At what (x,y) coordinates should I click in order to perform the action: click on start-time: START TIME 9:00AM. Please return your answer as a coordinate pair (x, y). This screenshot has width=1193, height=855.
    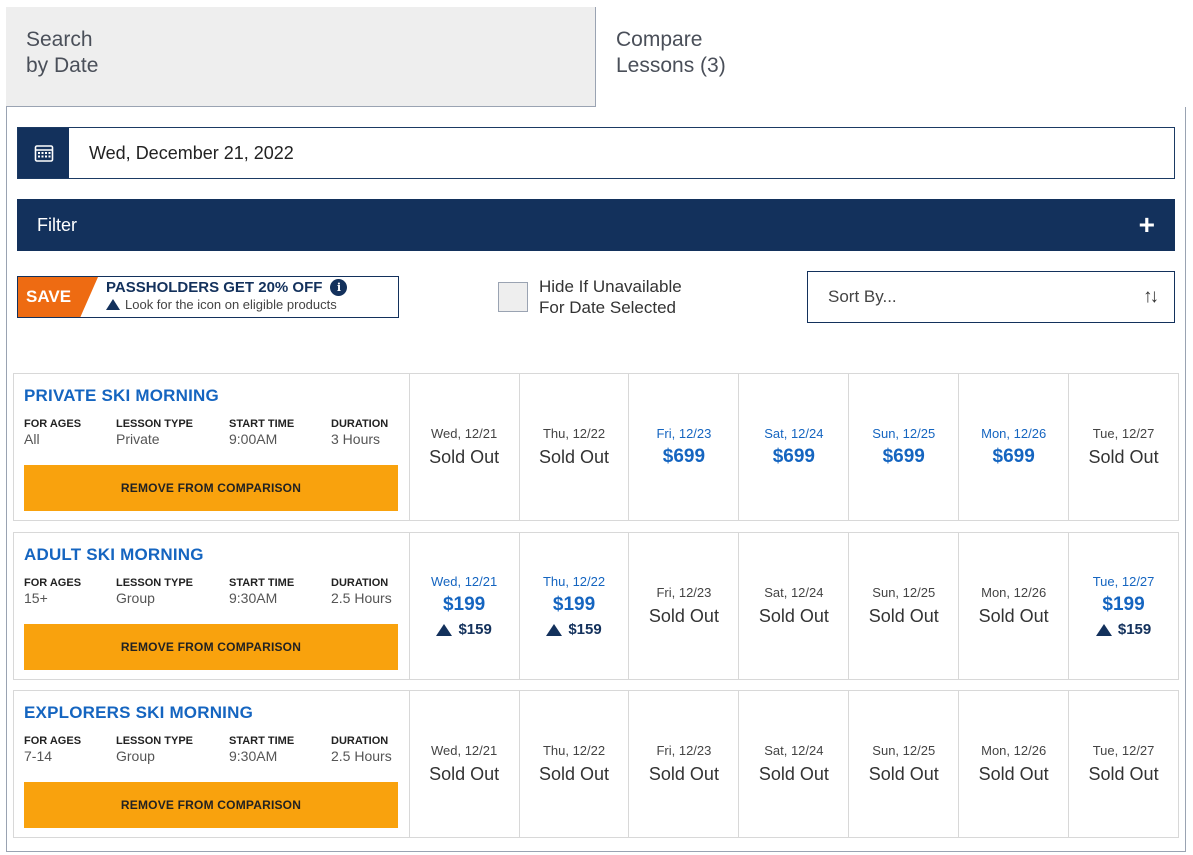
    Looking at the image, I should click on (261, 432).